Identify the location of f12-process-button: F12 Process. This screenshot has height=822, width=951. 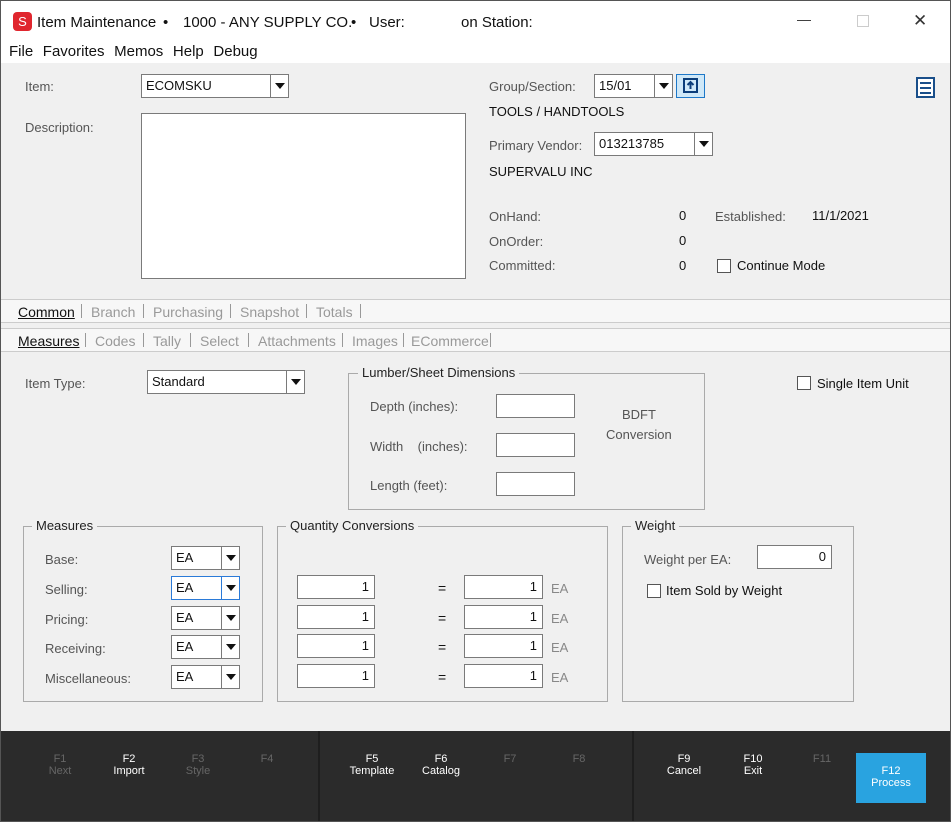
(891, 778).